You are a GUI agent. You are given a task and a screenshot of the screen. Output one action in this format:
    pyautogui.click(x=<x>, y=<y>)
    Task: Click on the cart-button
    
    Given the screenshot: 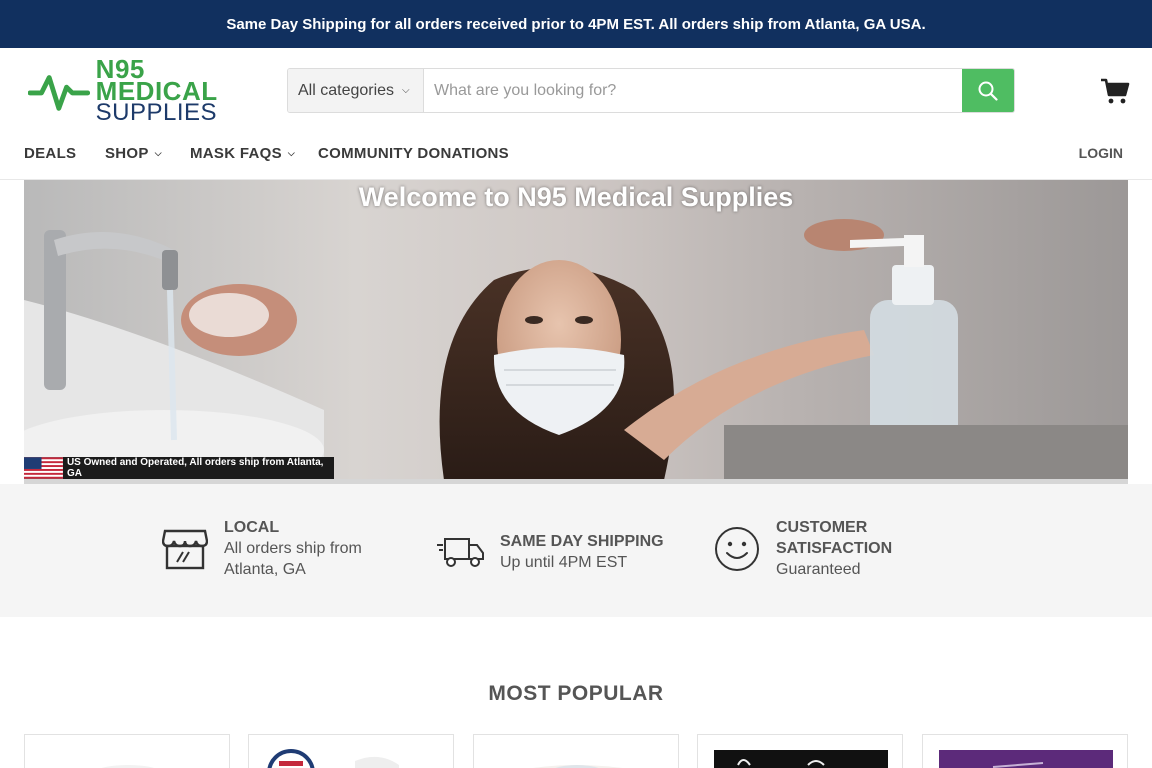 What is the action you would take?
    pyautogui.click(x=1115, y=91)
    